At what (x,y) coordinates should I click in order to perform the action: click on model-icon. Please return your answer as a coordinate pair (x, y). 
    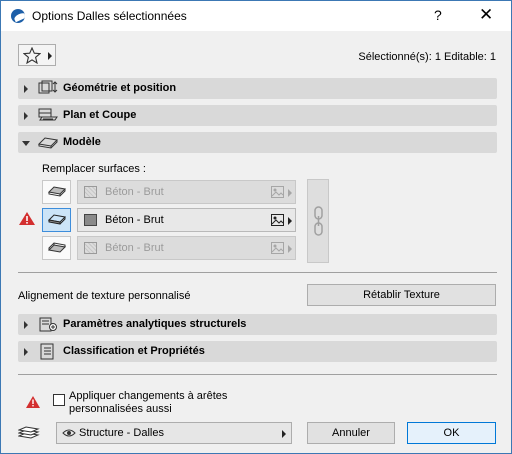
    Looking at the image, I should click on (48, 143).